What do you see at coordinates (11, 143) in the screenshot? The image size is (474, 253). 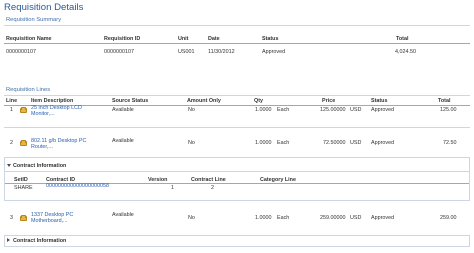 I see `line-number: 2` at bounding box center [11, 143].